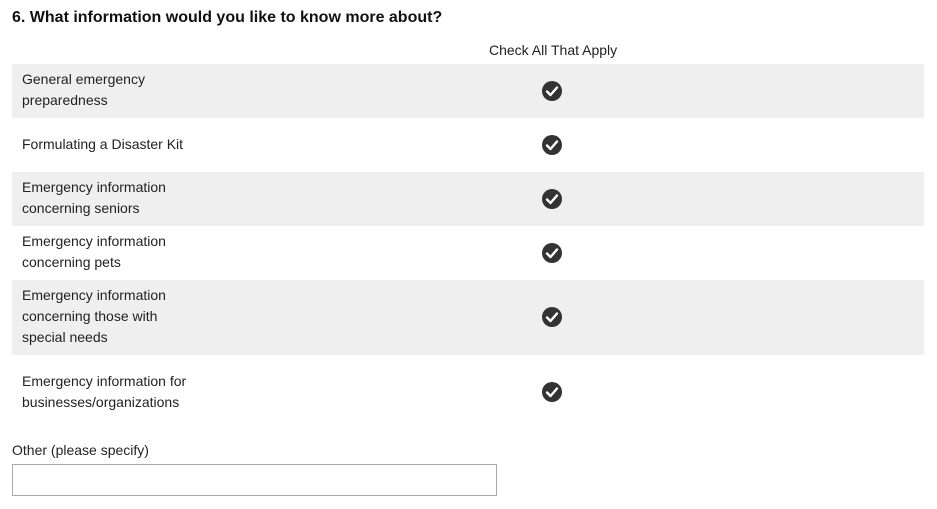 The image size is (937, 509). Describe the element at coordinates (94, 197) in the screenshot. I see `row-label: Emergency information concerning seniors` at that location.